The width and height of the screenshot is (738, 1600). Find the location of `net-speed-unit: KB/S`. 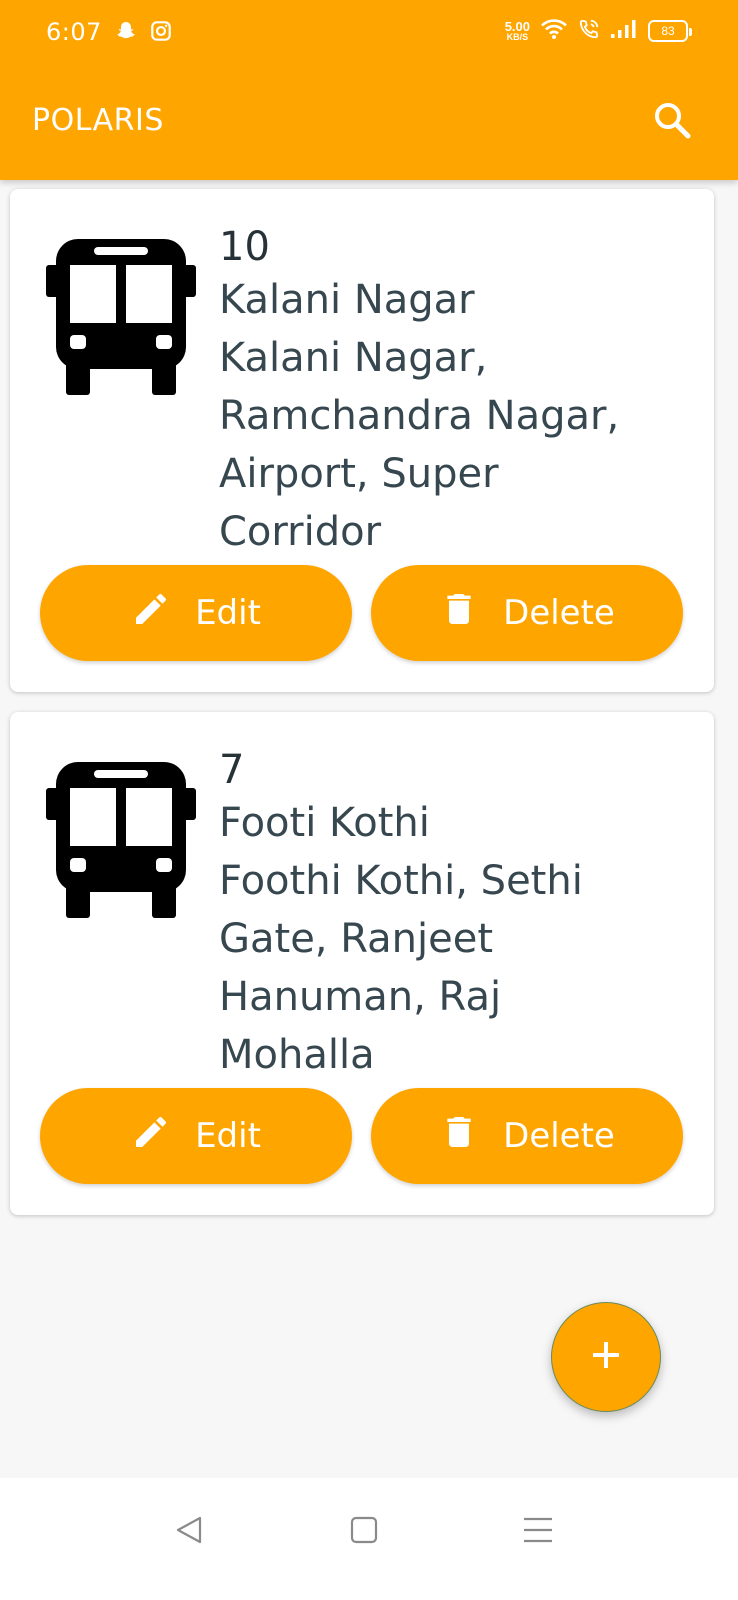

net-speed-unit: KB/S is located at coordinates (517, 37).